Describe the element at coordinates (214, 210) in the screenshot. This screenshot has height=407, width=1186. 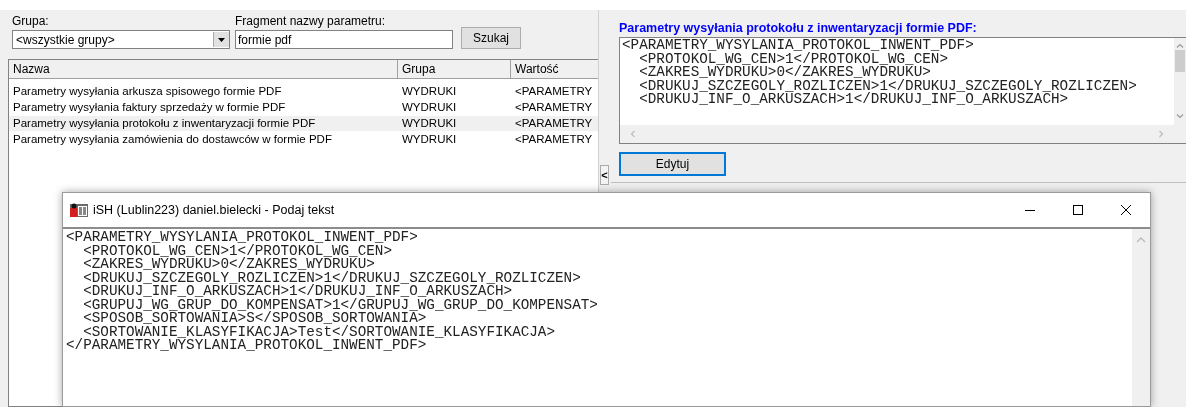
I see `window-title: iSH (Lublin223) daniel.bielecki - Podaj tekst` at that location.